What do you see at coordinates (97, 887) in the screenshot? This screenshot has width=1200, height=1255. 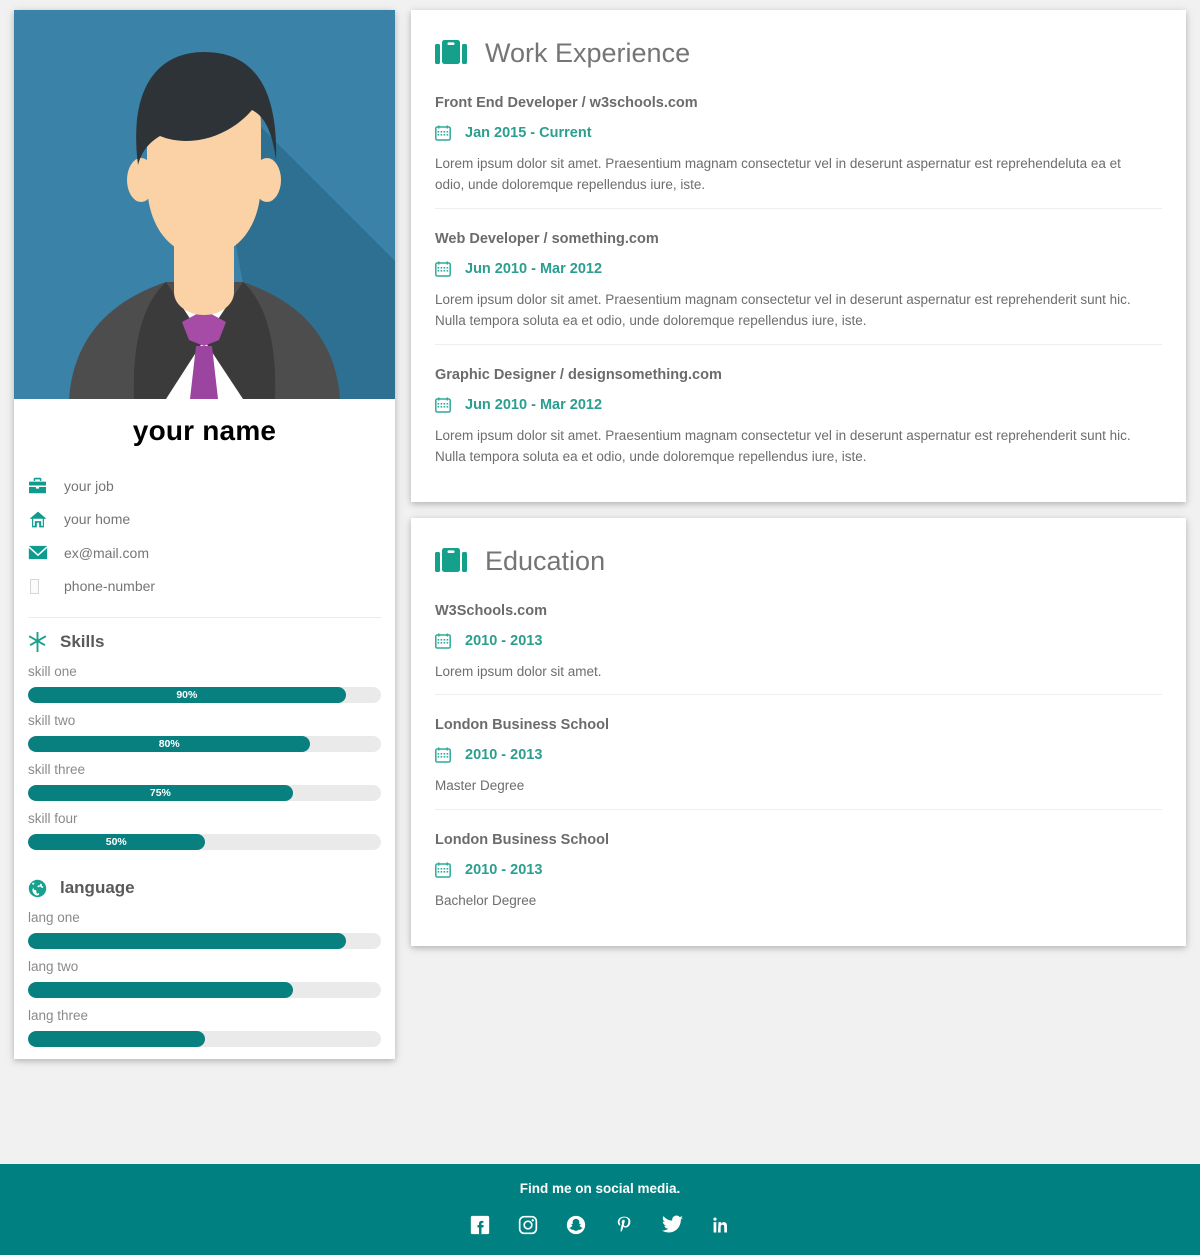 I see `language-title: language` at bounding box center [97, 887].